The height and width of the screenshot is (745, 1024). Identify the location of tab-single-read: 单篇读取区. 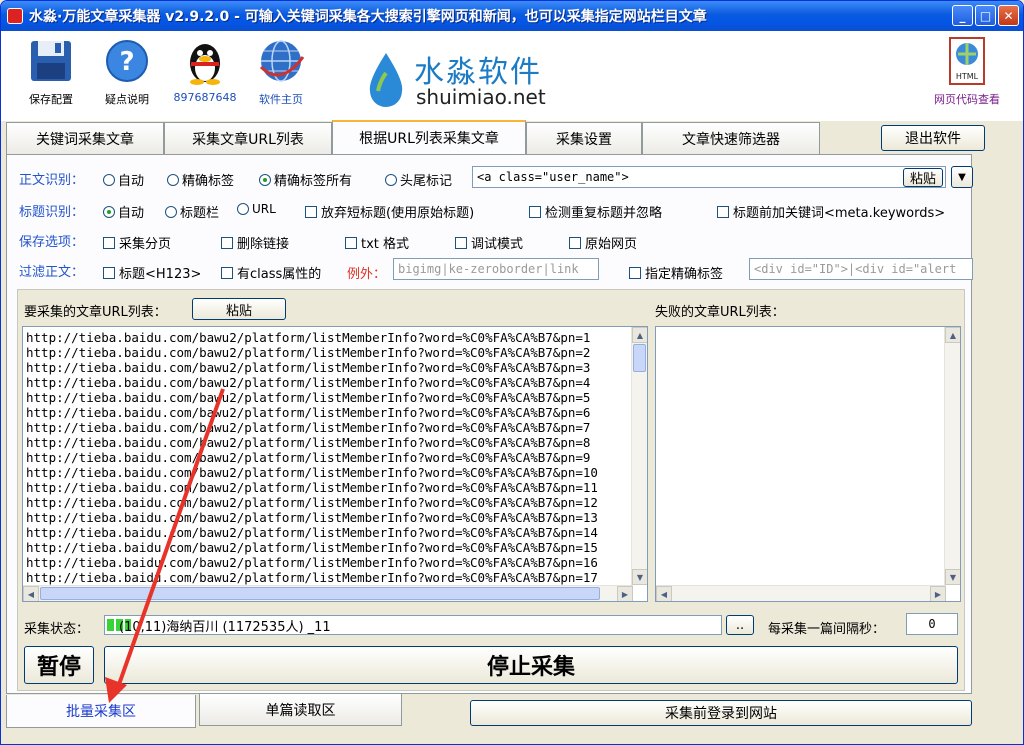
(300, 709).